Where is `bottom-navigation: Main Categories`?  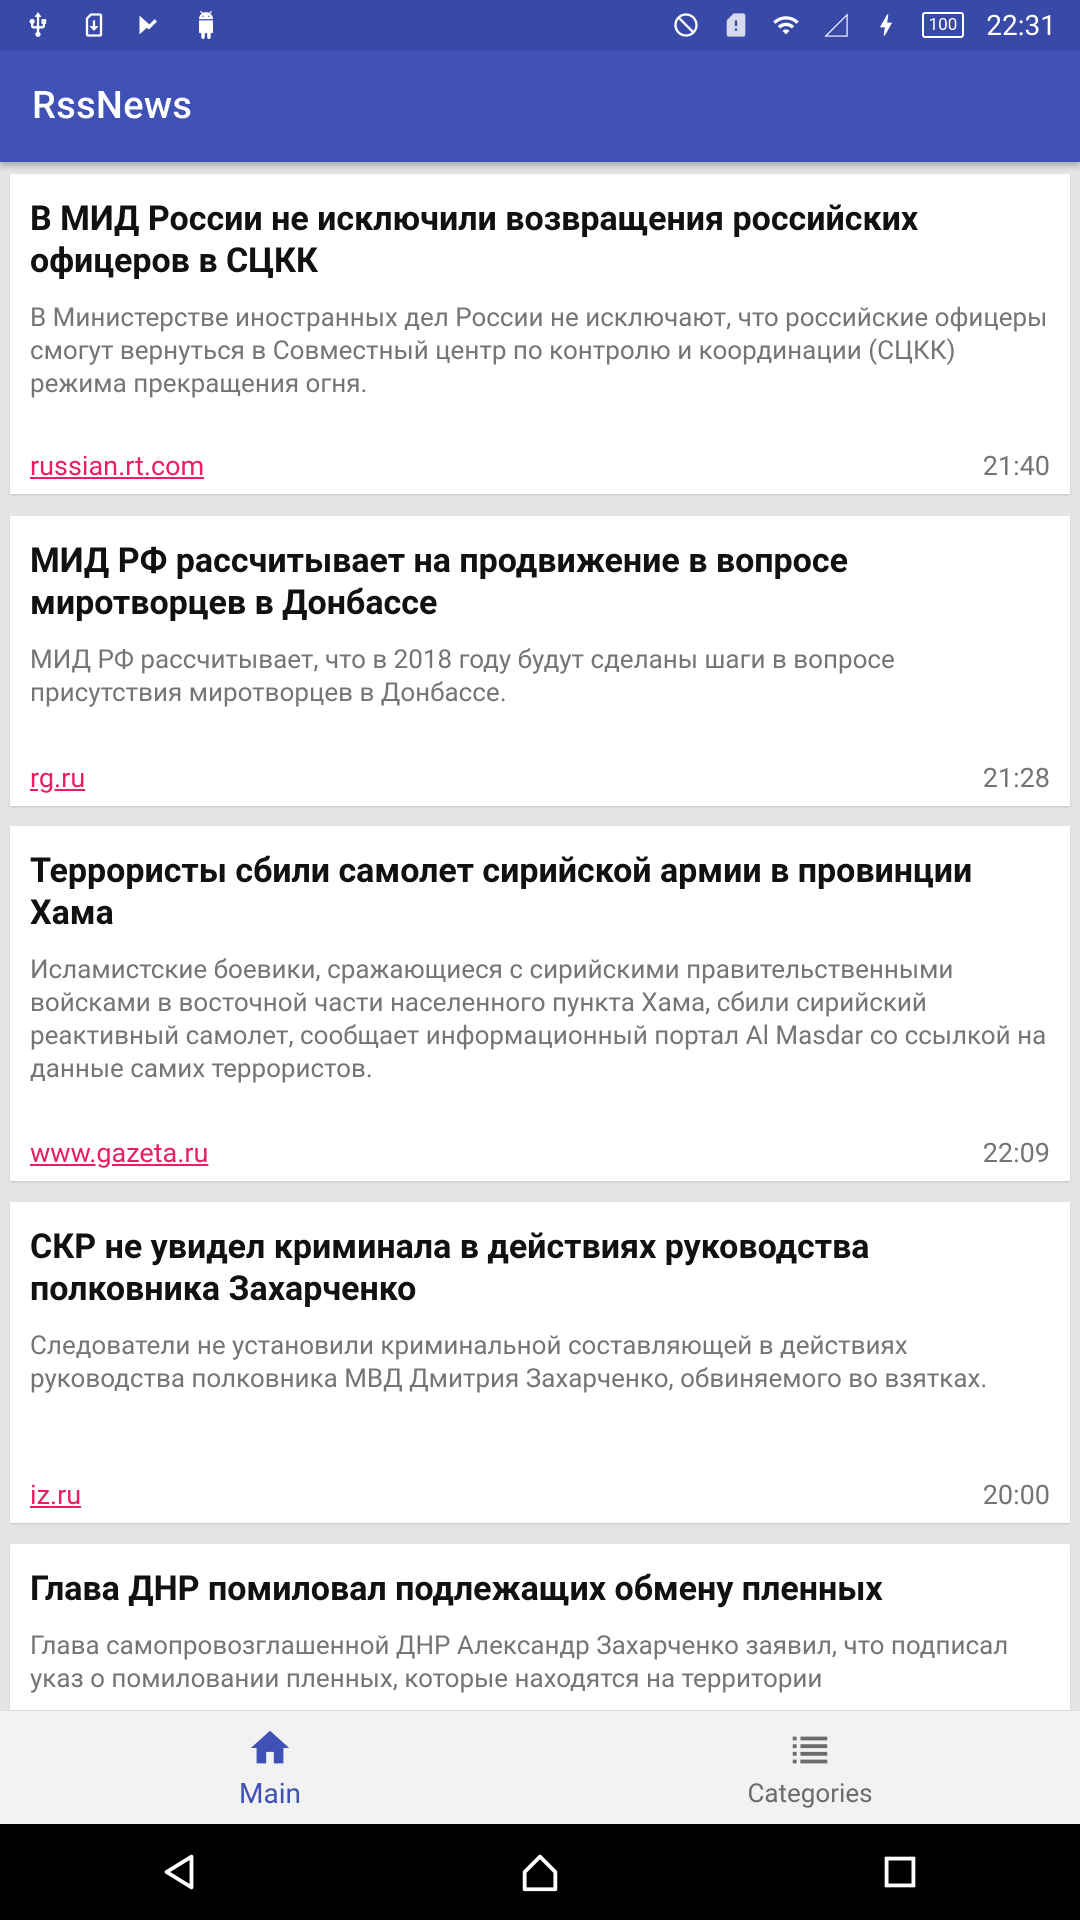
bottom-navigation: Main Categories is located at coordinates (540, 1767).